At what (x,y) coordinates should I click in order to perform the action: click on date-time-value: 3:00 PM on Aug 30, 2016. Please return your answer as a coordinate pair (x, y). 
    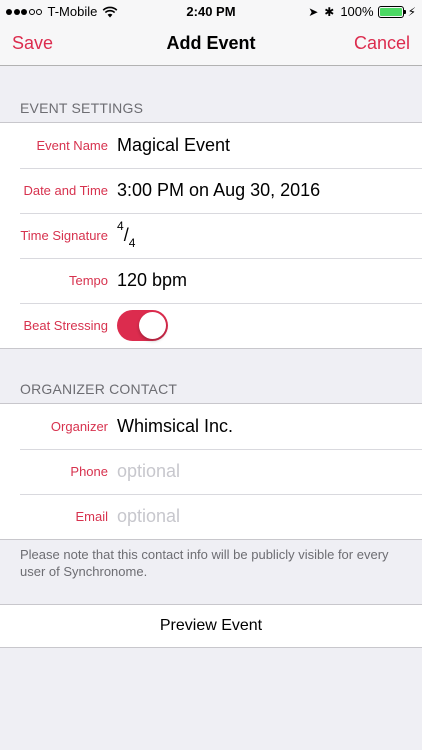
    Looking at the image, I should click on (218, 190).